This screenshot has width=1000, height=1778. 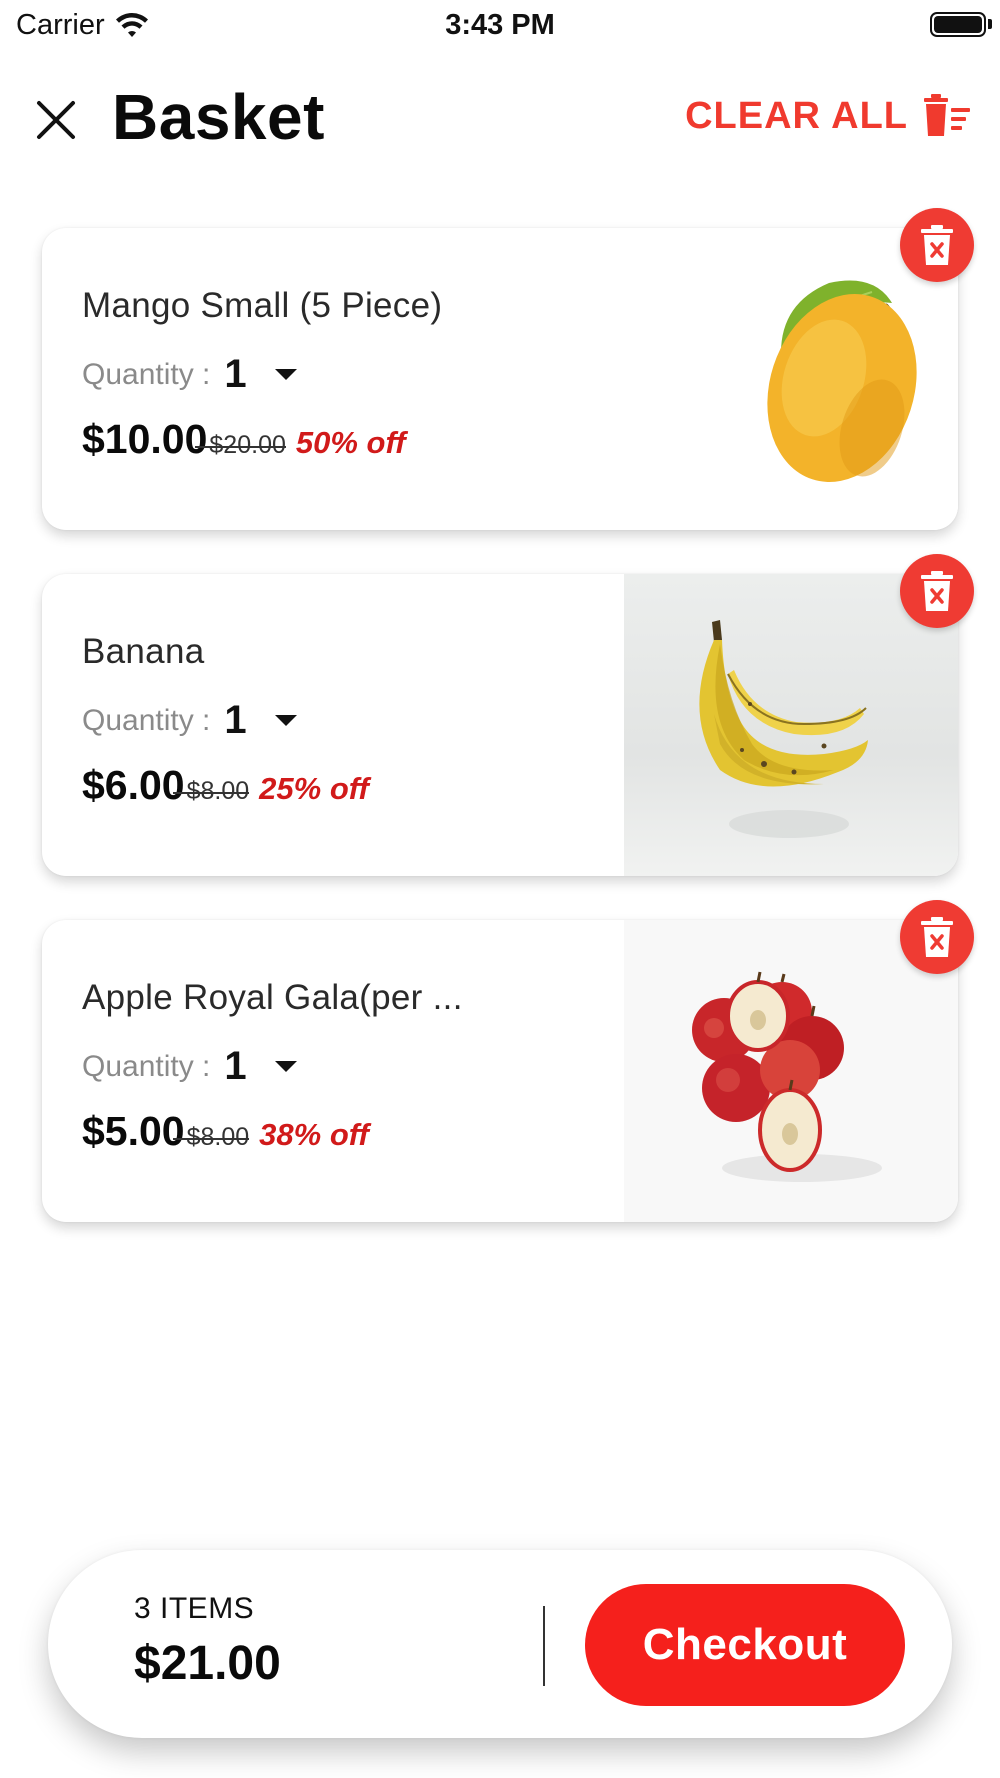 What do you see at coordinates (544, 1646) in the screenshot?
I see `footer-divider` at bounding box center [544, 1646].